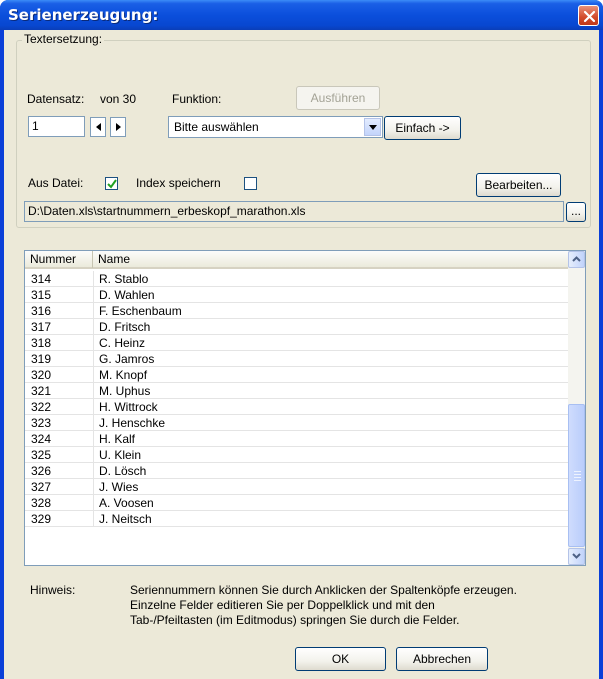 The image size is (603, 679). Describe the element at coordinates (59, 259) in the screenshot. I see `column-header-nummer: Nummer` at that location.